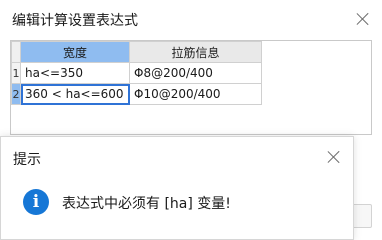  What do you see at coordinates (36, 202) in the screenshot?
I see `info-icon: i` at bounding box center [36, 202].